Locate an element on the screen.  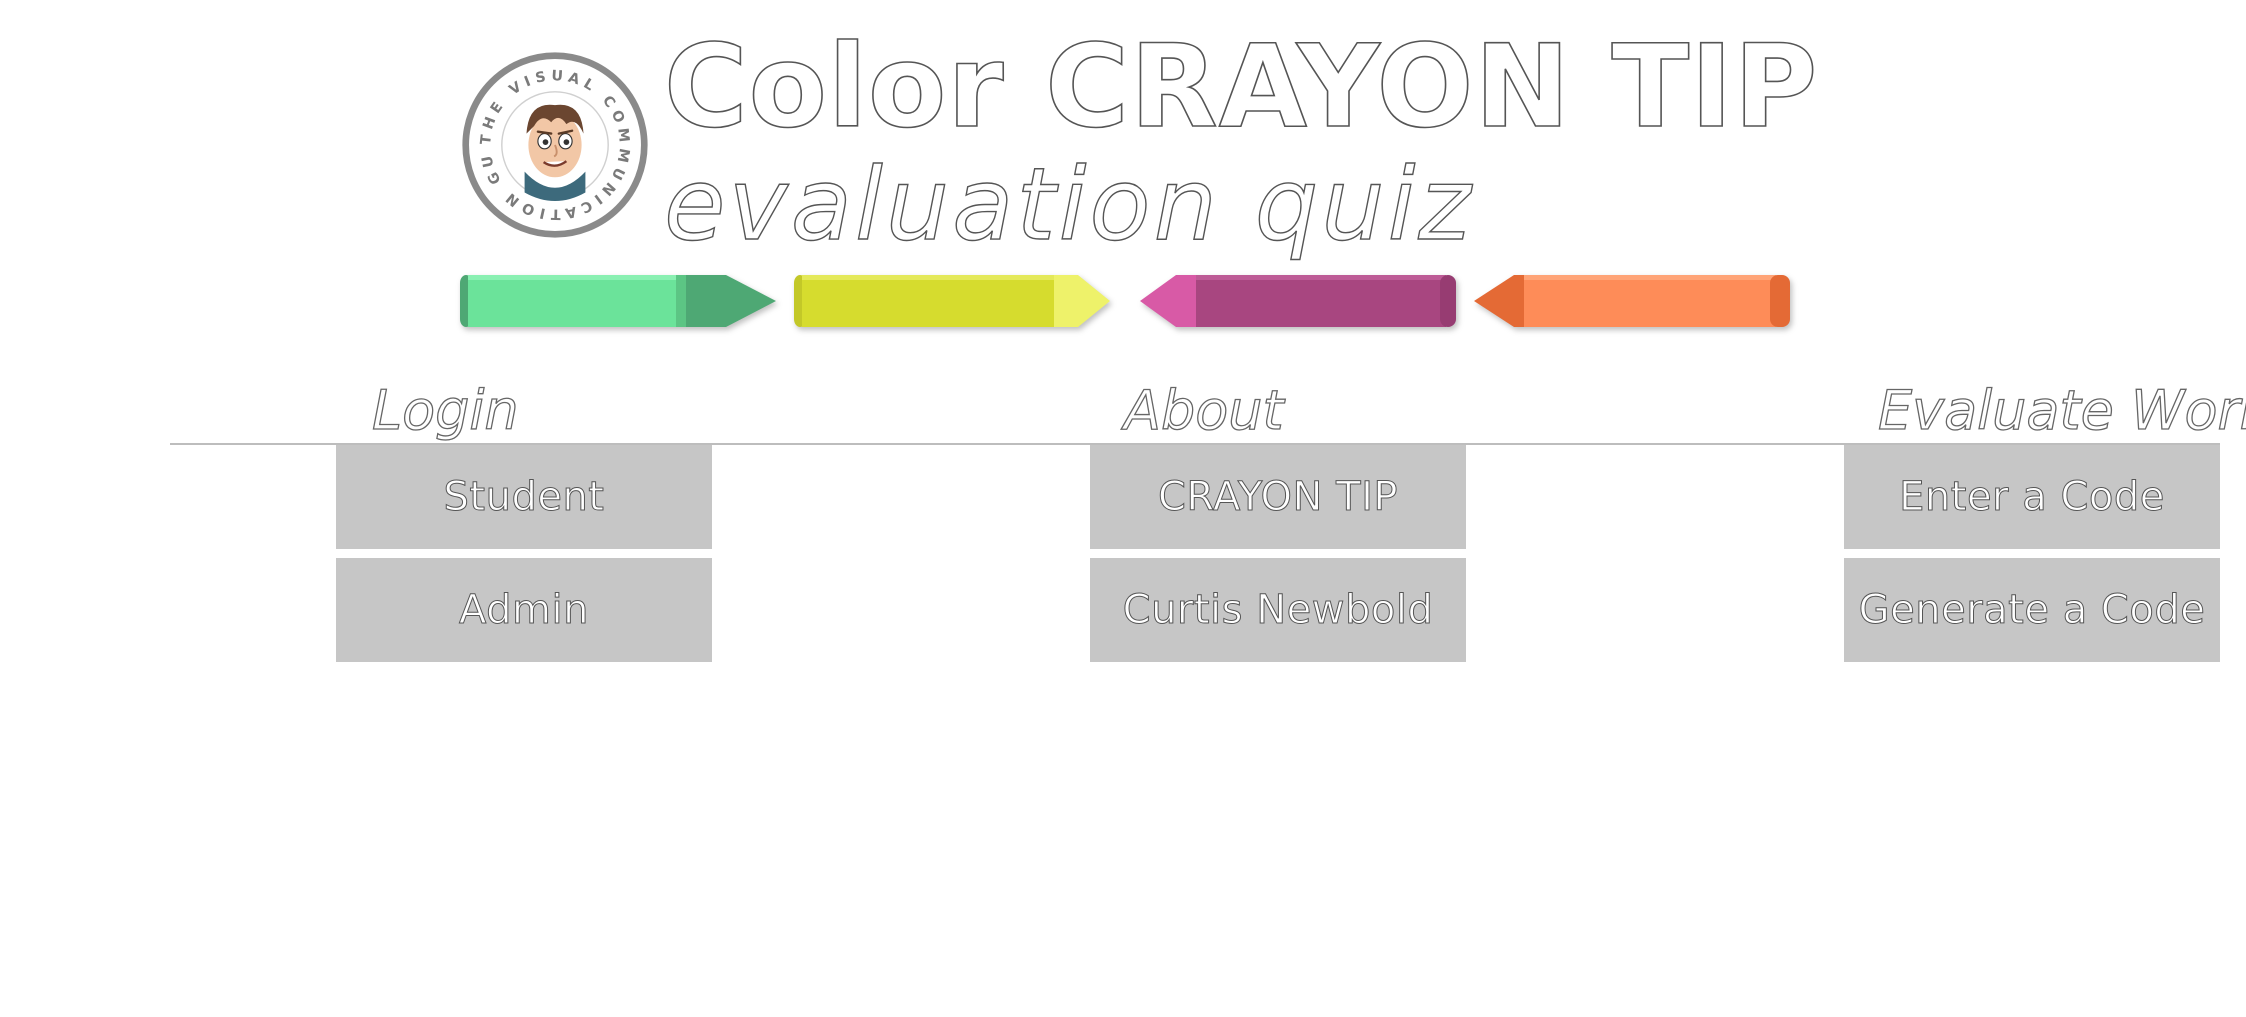
orange-crayon is located at coordinates (1632, 301).